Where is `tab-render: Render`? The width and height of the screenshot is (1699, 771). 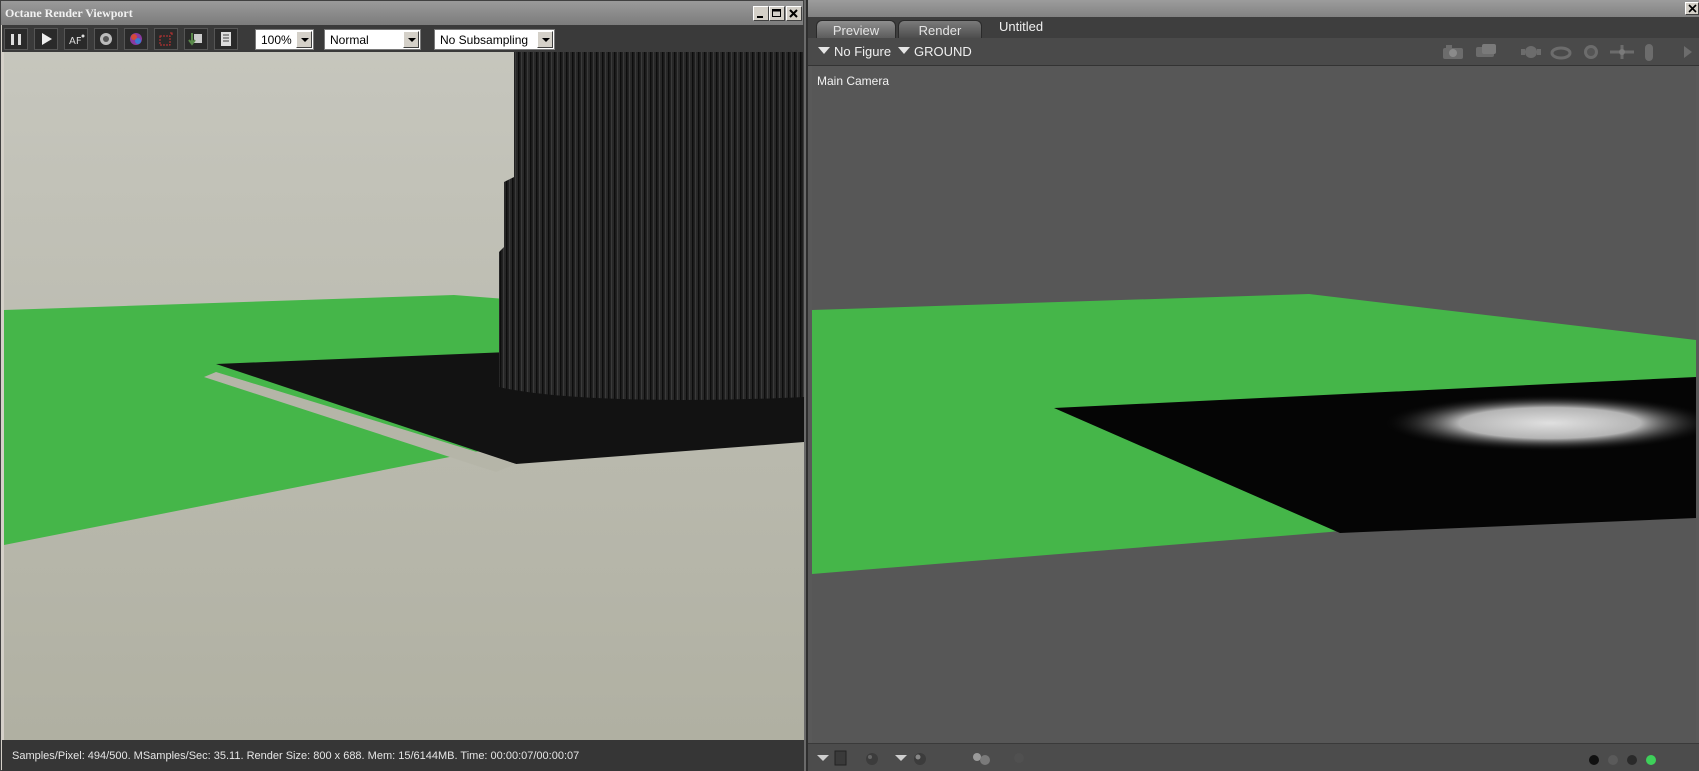
tab-render: Render is located at coordinates (940, 29).